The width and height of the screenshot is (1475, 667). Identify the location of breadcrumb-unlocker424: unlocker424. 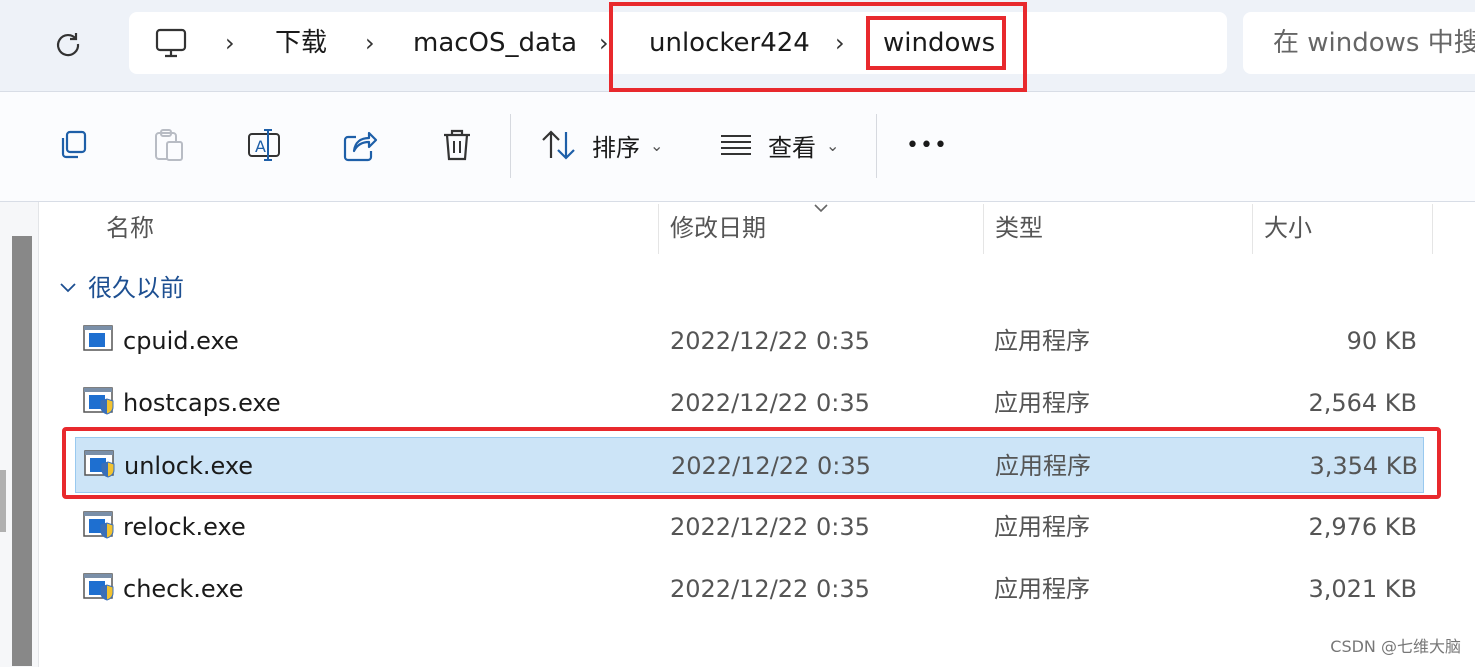
(729, 43).